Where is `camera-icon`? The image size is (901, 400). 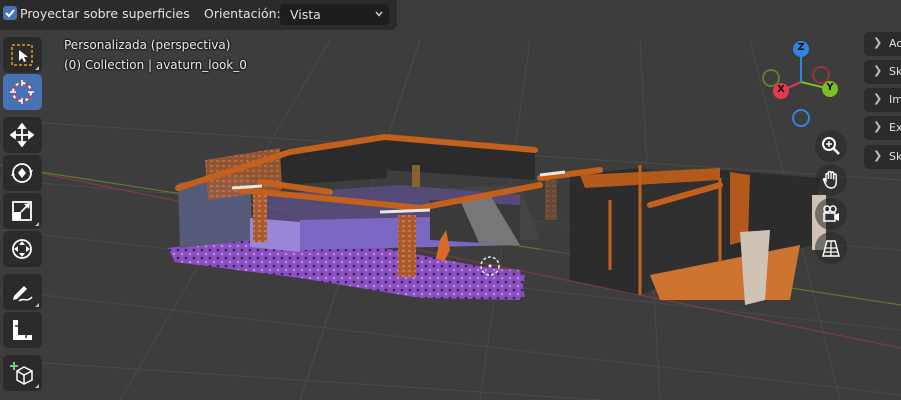
camera-icon is located at coordinates (831, 213).